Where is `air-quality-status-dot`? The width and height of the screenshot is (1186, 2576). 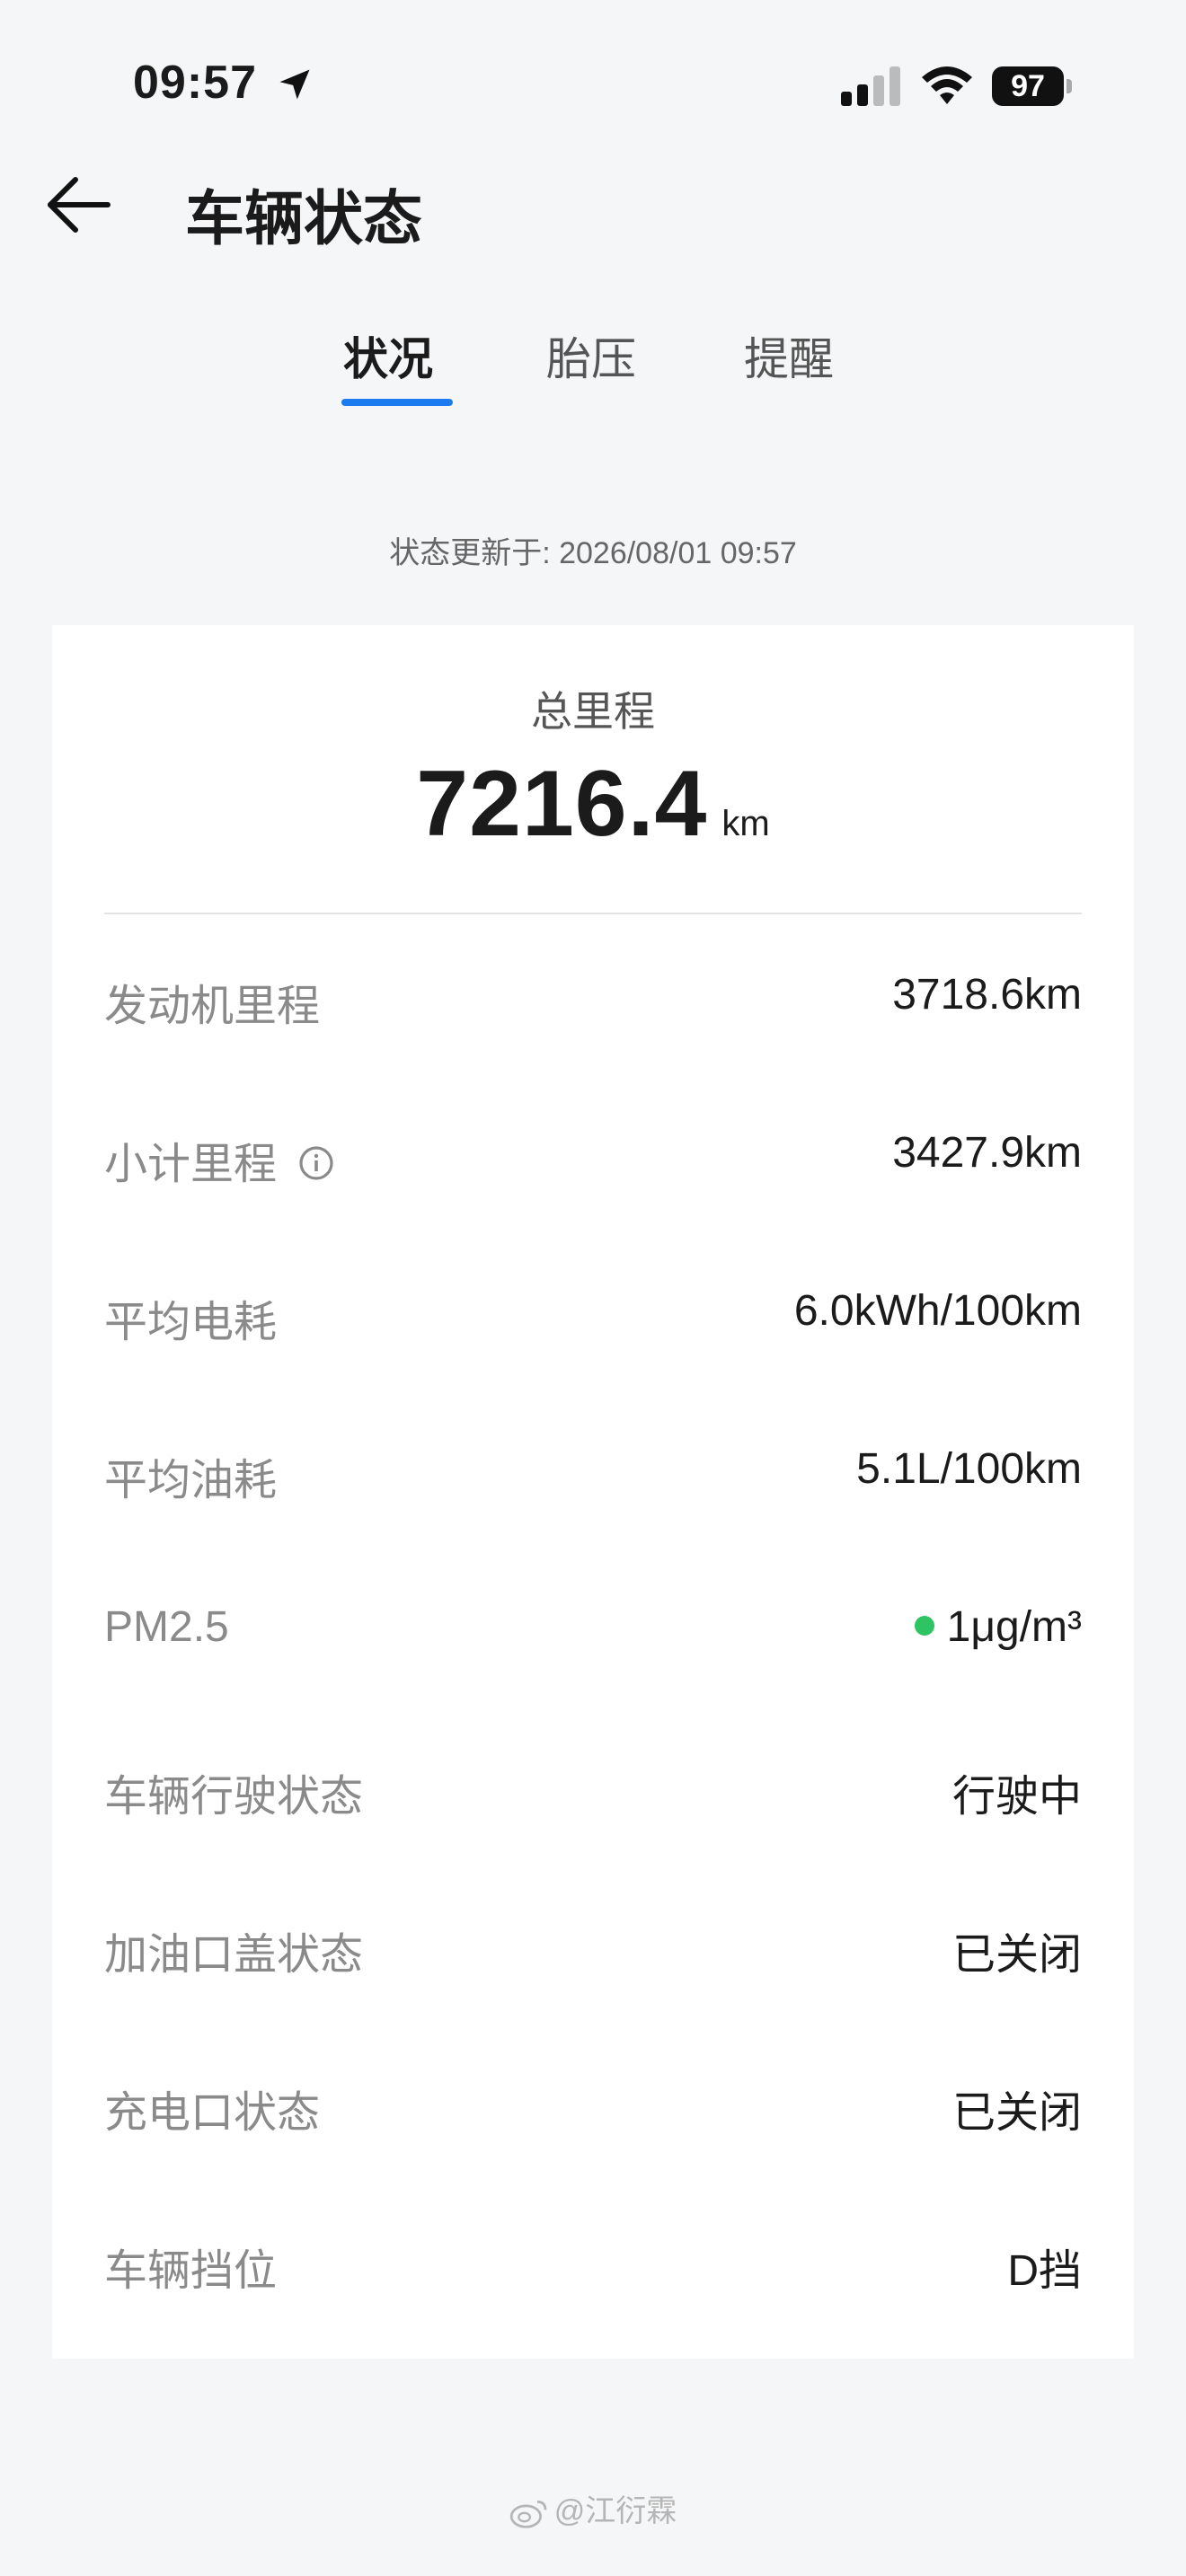
air-quality-status-dot is located at coordinates (924, 1626).